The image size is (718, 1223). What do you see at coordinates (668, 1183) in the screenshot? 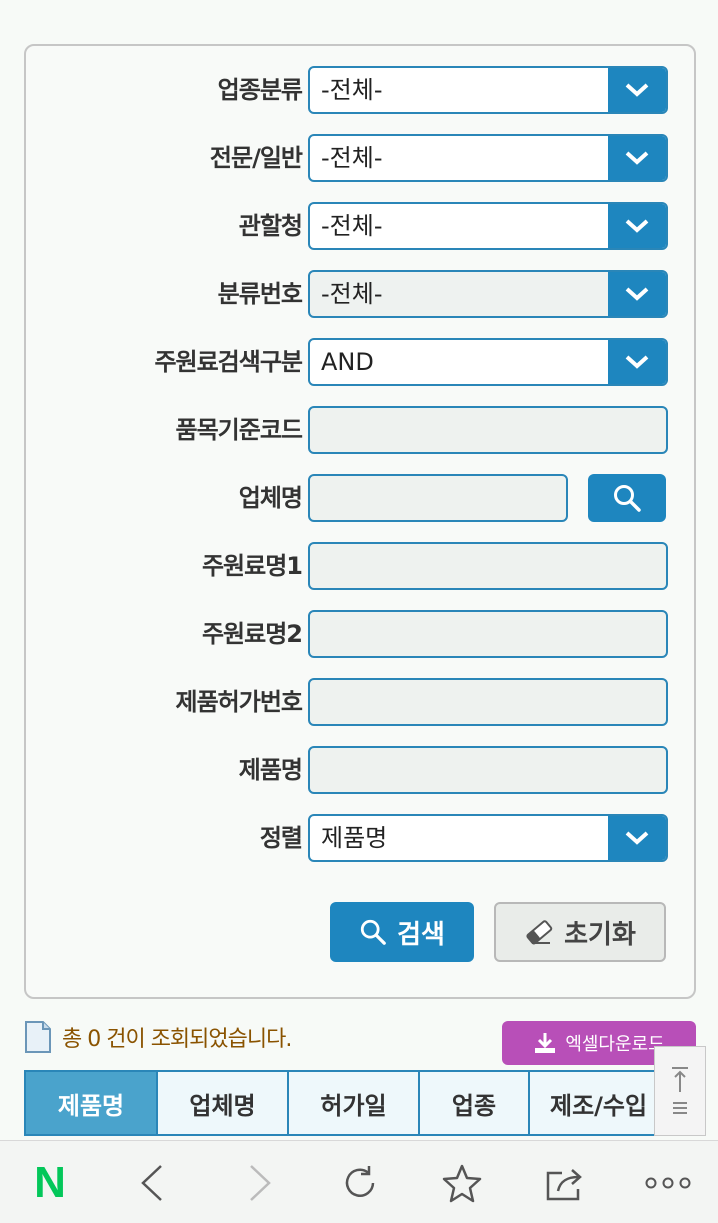
I see `more-icon` at bounding box center [668, 1183].